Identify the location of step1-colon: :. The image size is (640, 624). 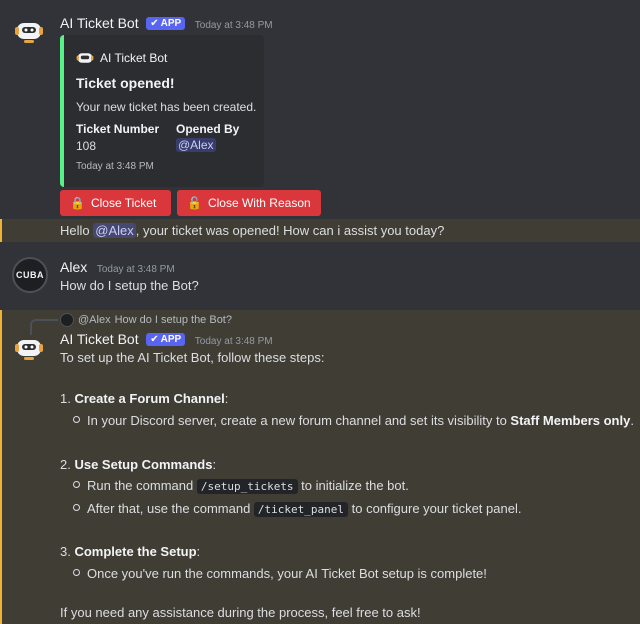
(226, 398).